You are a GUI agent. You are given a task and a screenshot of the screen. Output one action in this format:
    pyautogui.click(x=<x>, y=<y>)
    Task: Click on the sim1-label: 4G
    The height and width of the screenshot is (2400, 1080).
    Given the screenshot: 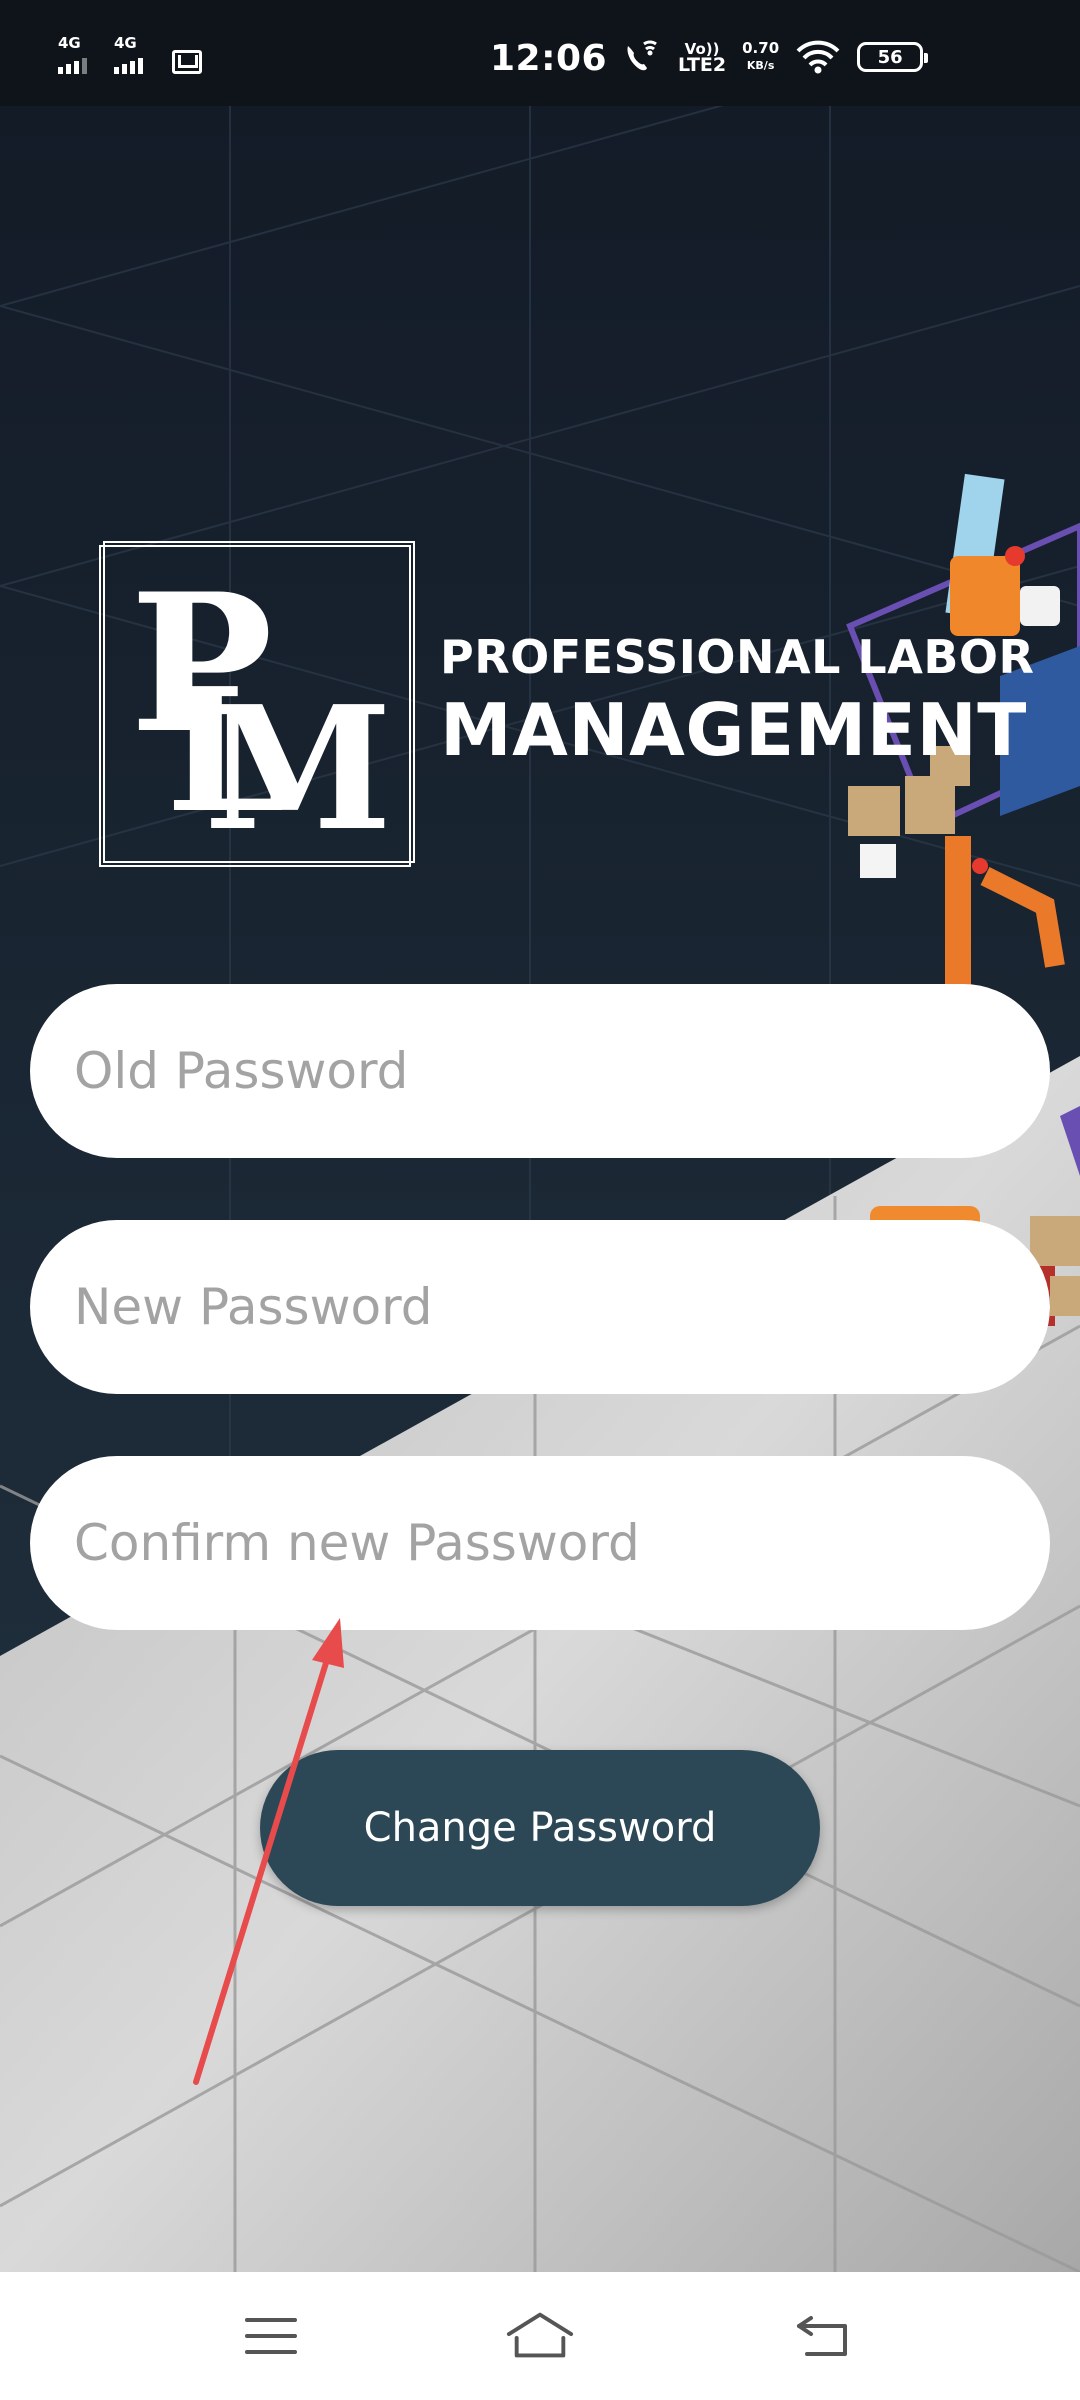 What is the action you would take?
    pyautogui.click(x=69, y=43)
    